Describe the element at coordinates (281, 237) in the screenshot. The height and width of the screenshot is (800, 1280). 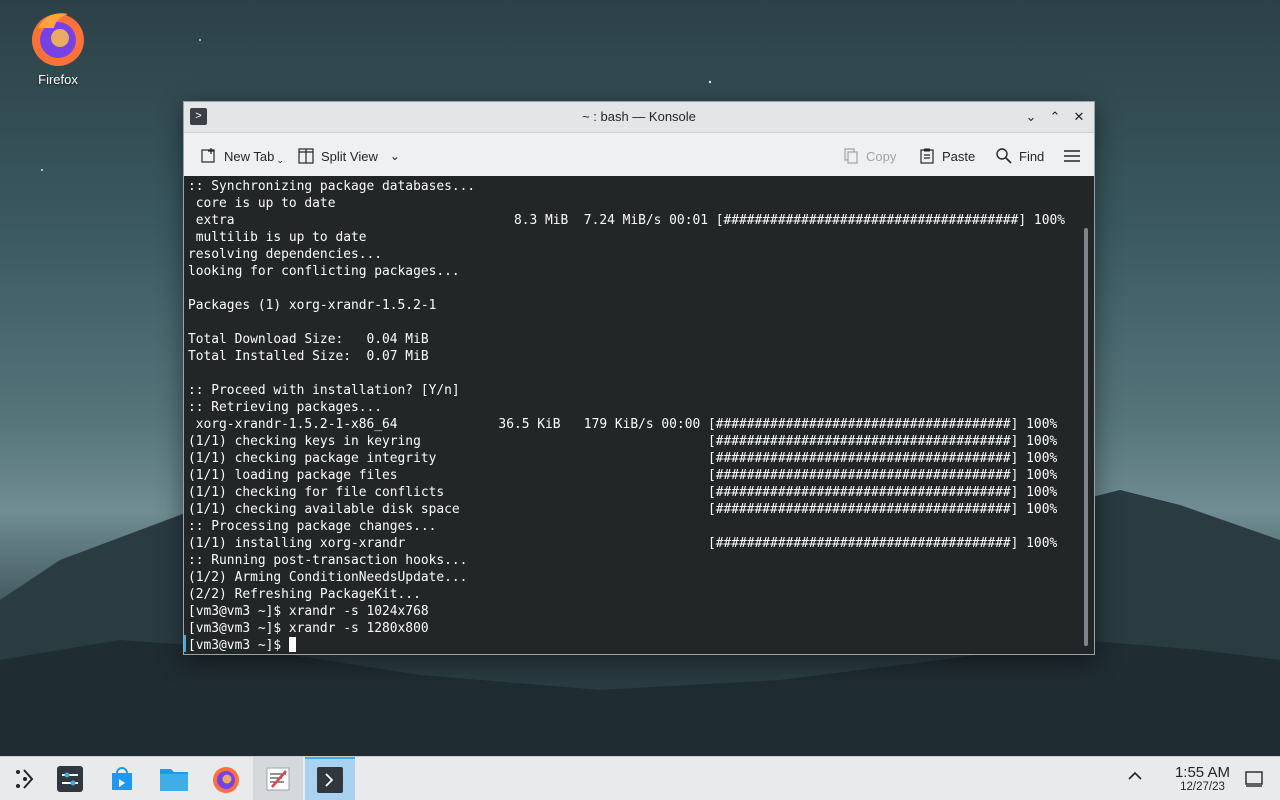
I see `terminal-line: multilib is up to date` at that location.